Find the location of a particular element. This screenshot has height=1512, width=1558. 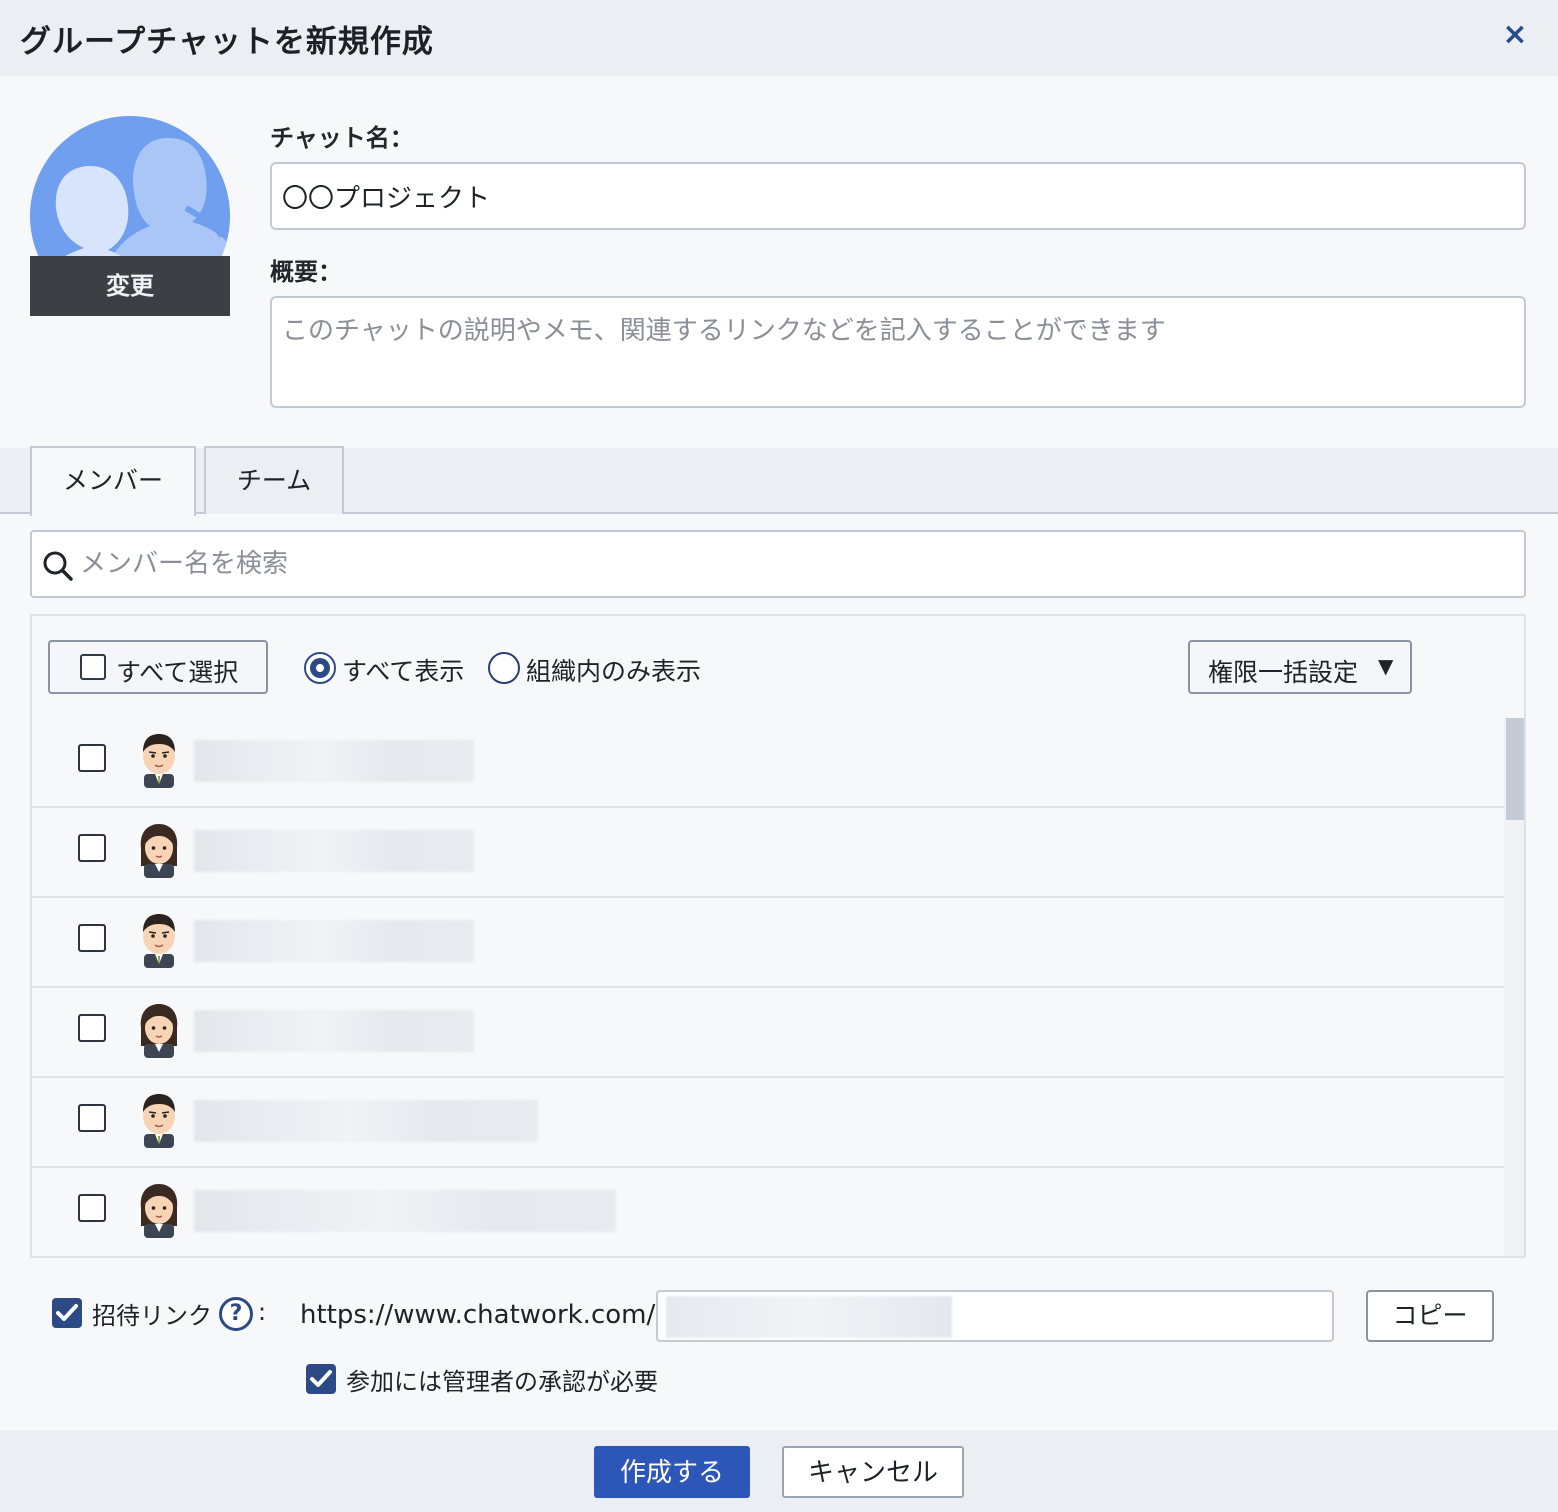

cancel-button: キャンセル is located at coordinates (873, 1472).